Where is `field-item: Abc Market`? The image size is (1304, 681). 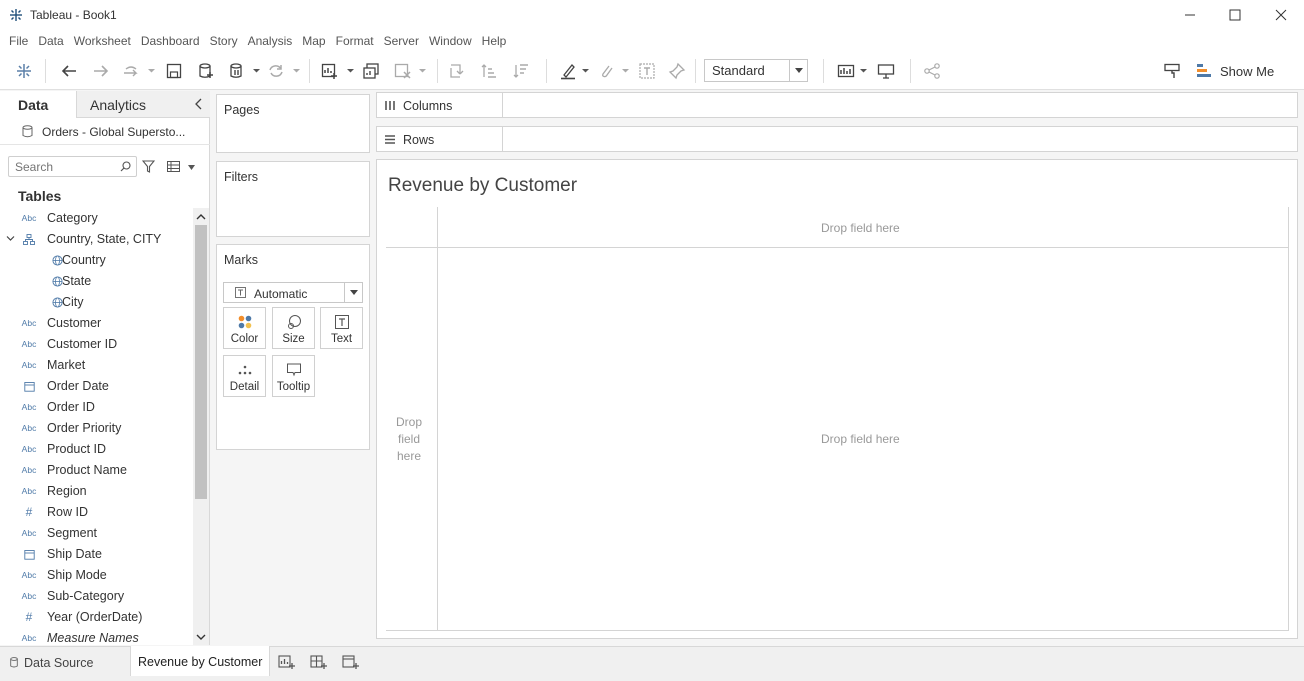 field-item: Abc Market is located at coordinates (96, 365).